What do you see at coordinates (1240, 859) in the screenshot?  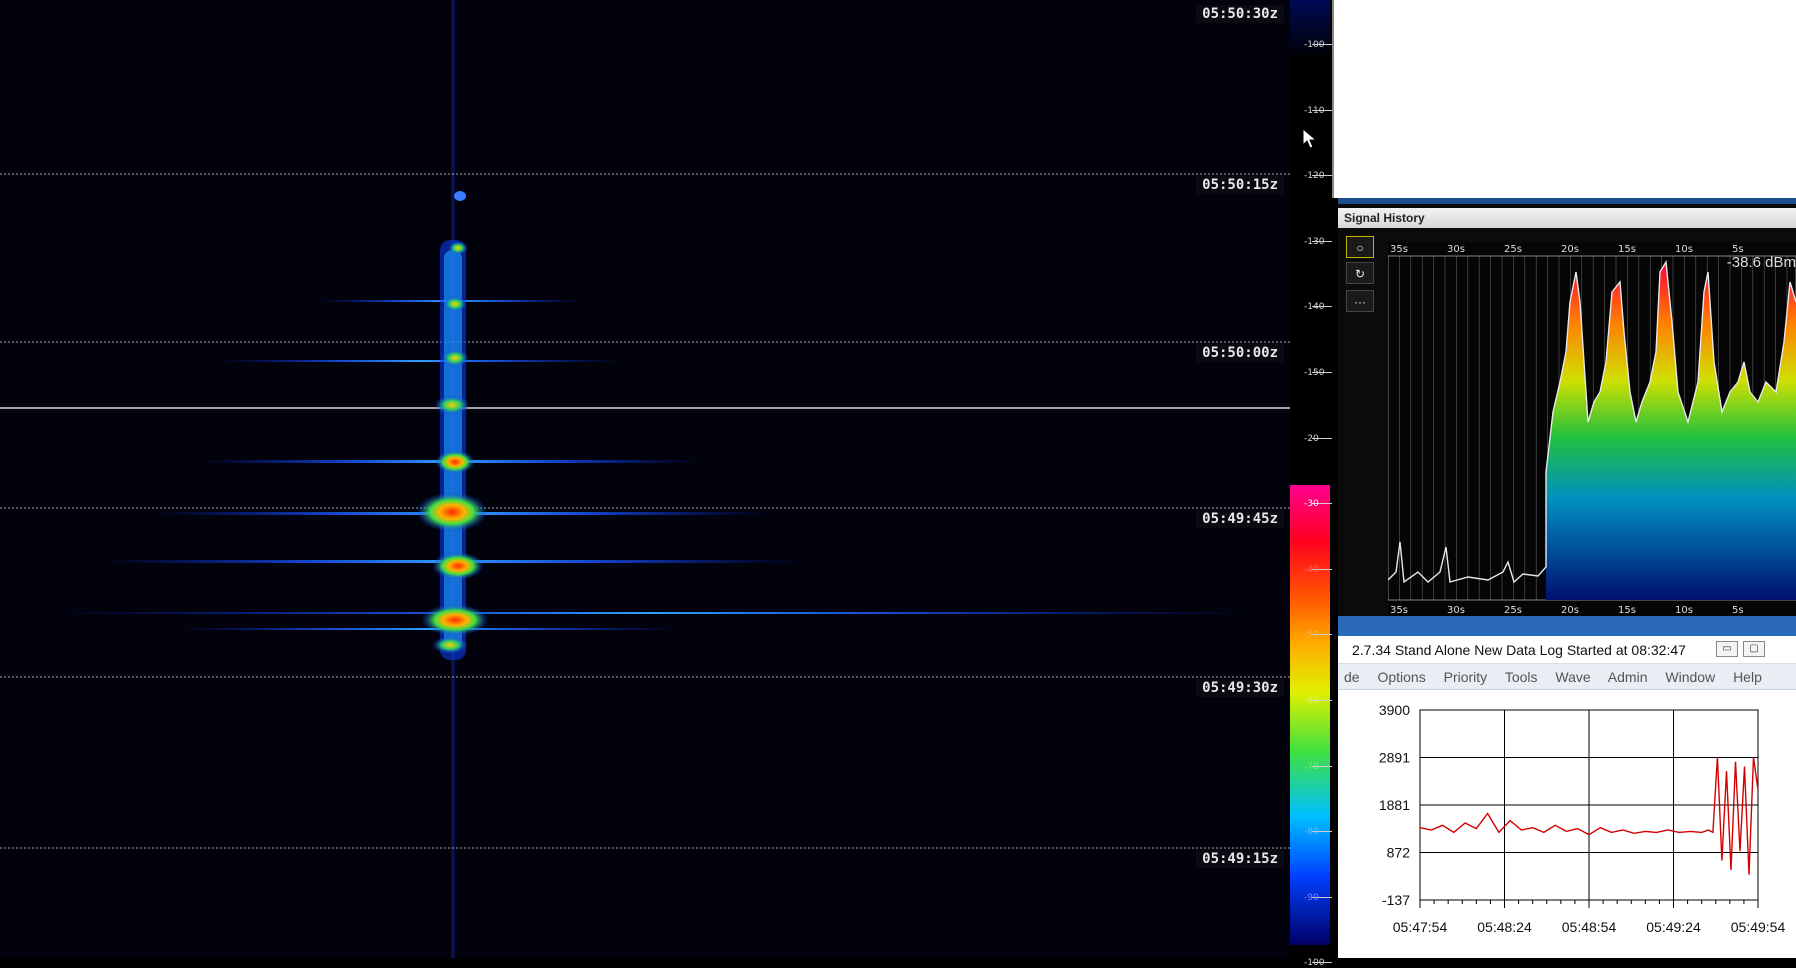 I see `timestamp-label: 05:49:15z` at bounding box center [1240, 859].